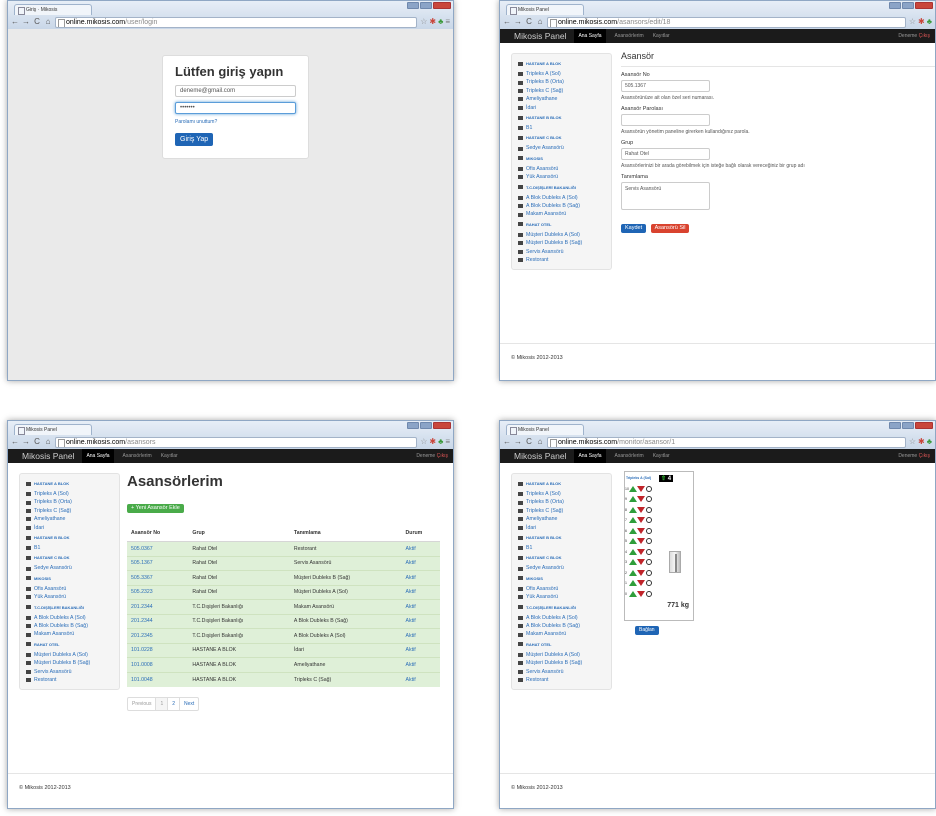  Describe the element at coordinates (440, 442) in the screenshot. I see `extension-icon: ♣` at that location.